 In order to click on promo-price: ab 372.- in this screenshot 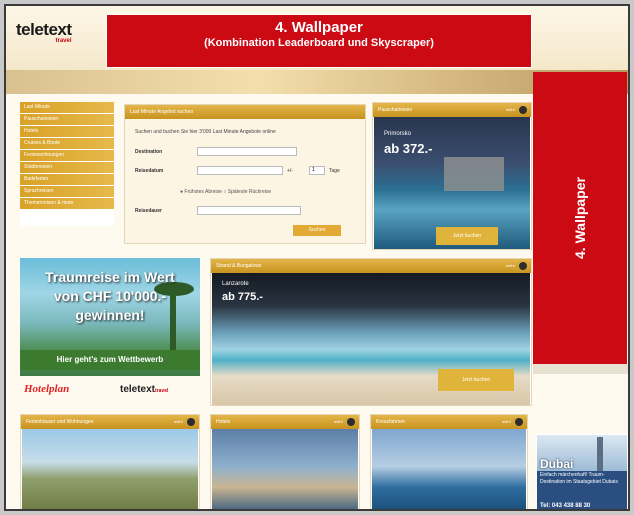, I will do `click(408, 148)`.